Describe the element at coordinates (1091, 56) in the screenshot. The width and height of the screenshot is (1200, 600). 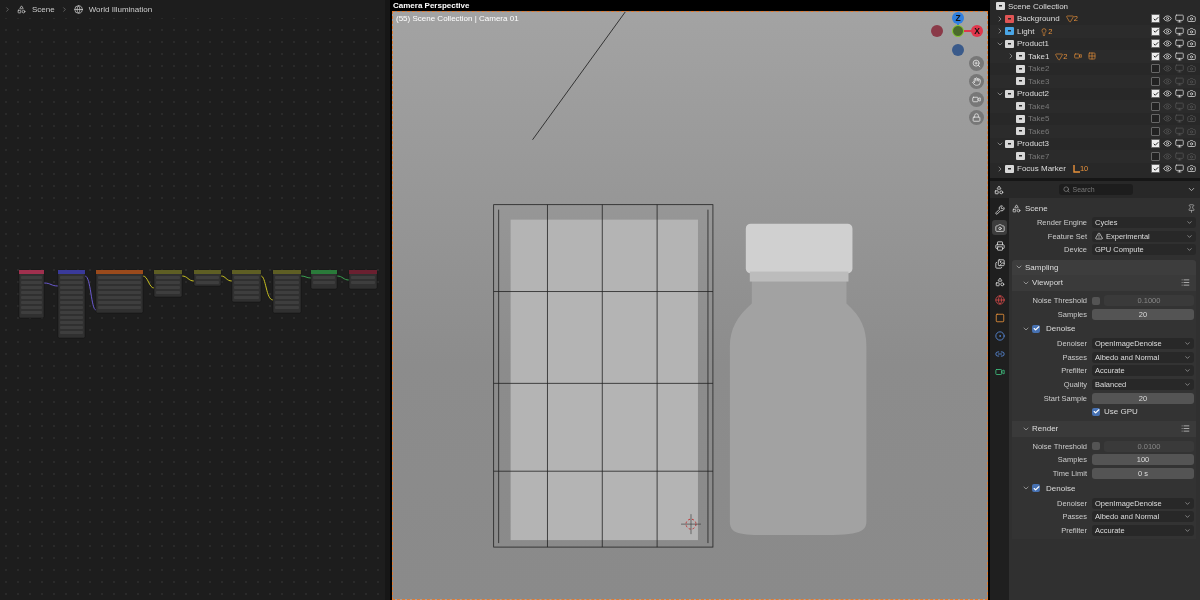
I see `grid-icon` at that location.